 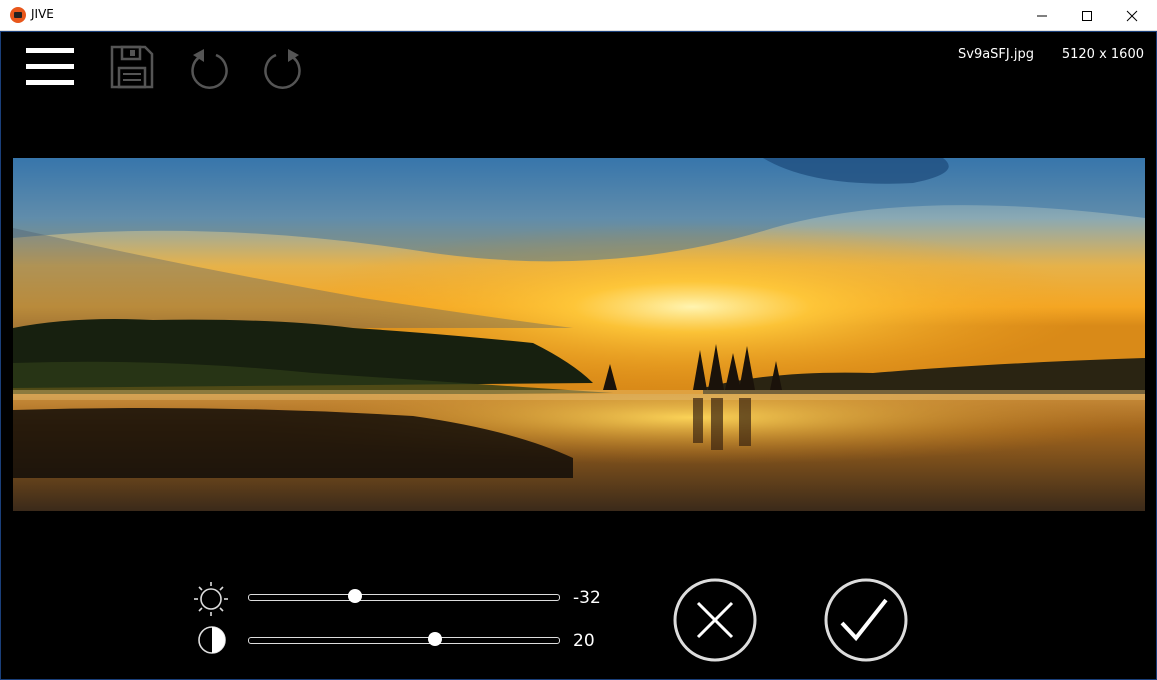 I want to click on contrast-slider, so click(x=404, y=639).